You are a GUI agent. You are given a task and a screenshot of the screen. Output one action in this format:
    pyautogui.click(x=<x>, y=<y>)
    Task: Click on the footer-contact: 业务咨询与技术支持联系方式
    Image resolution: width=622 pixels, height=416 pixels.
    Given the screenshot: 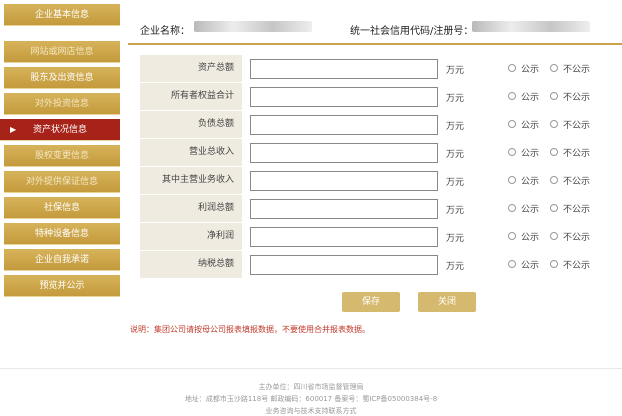 What is the action you would take?
    pyautogui.click(x=311, y=411)
    